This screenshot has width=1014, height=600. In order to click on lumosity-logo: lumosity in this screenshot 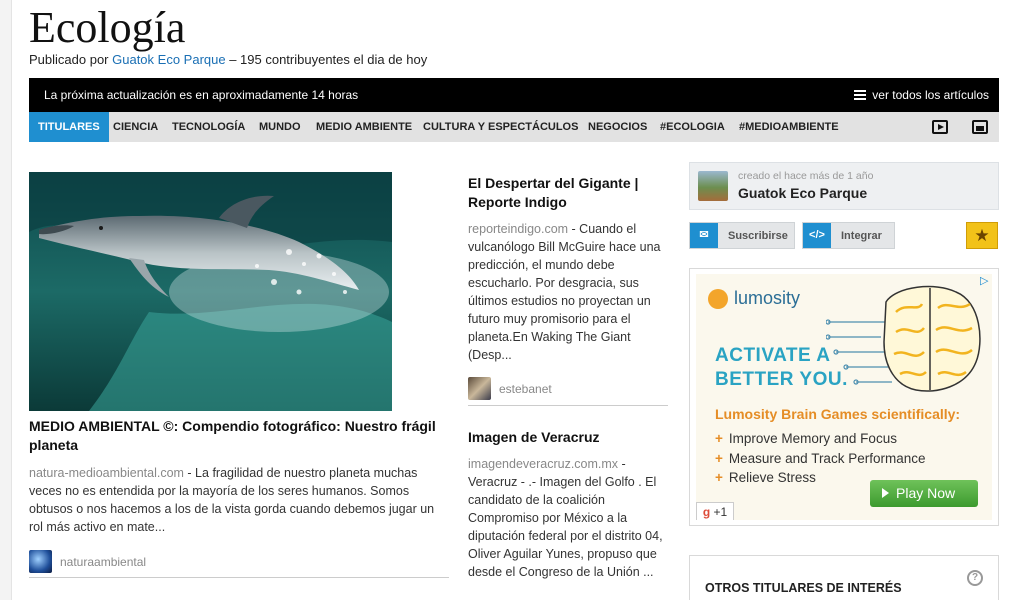, I will do `click(754, 298)`.